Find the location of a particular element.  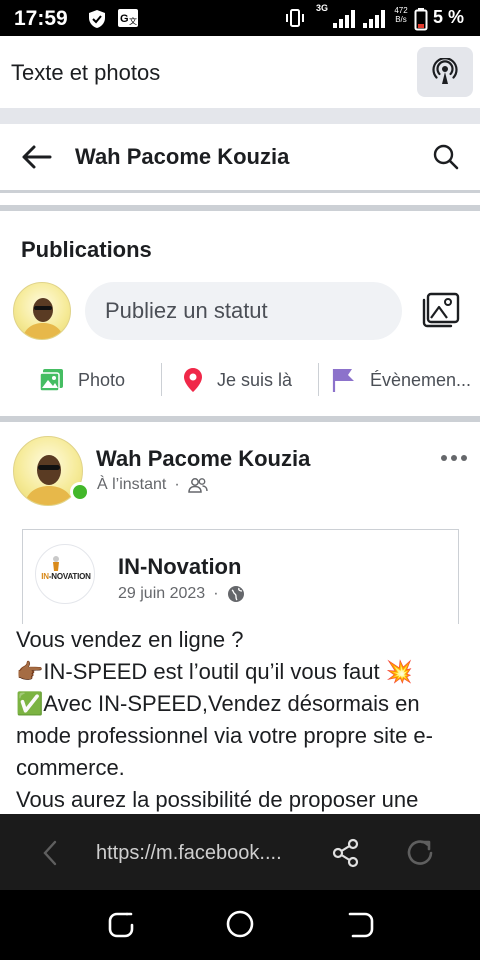

online-status-indicator is located at coordinates (80, 492).